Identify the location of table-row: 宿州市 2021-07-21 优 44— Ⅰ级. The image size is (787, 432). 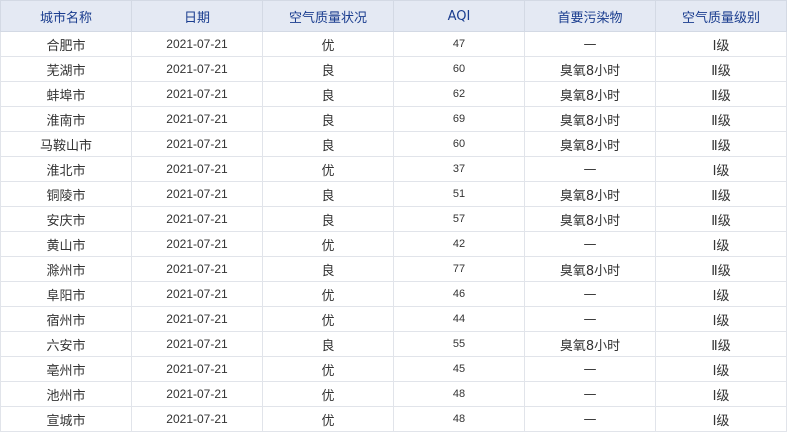
(393, 319).